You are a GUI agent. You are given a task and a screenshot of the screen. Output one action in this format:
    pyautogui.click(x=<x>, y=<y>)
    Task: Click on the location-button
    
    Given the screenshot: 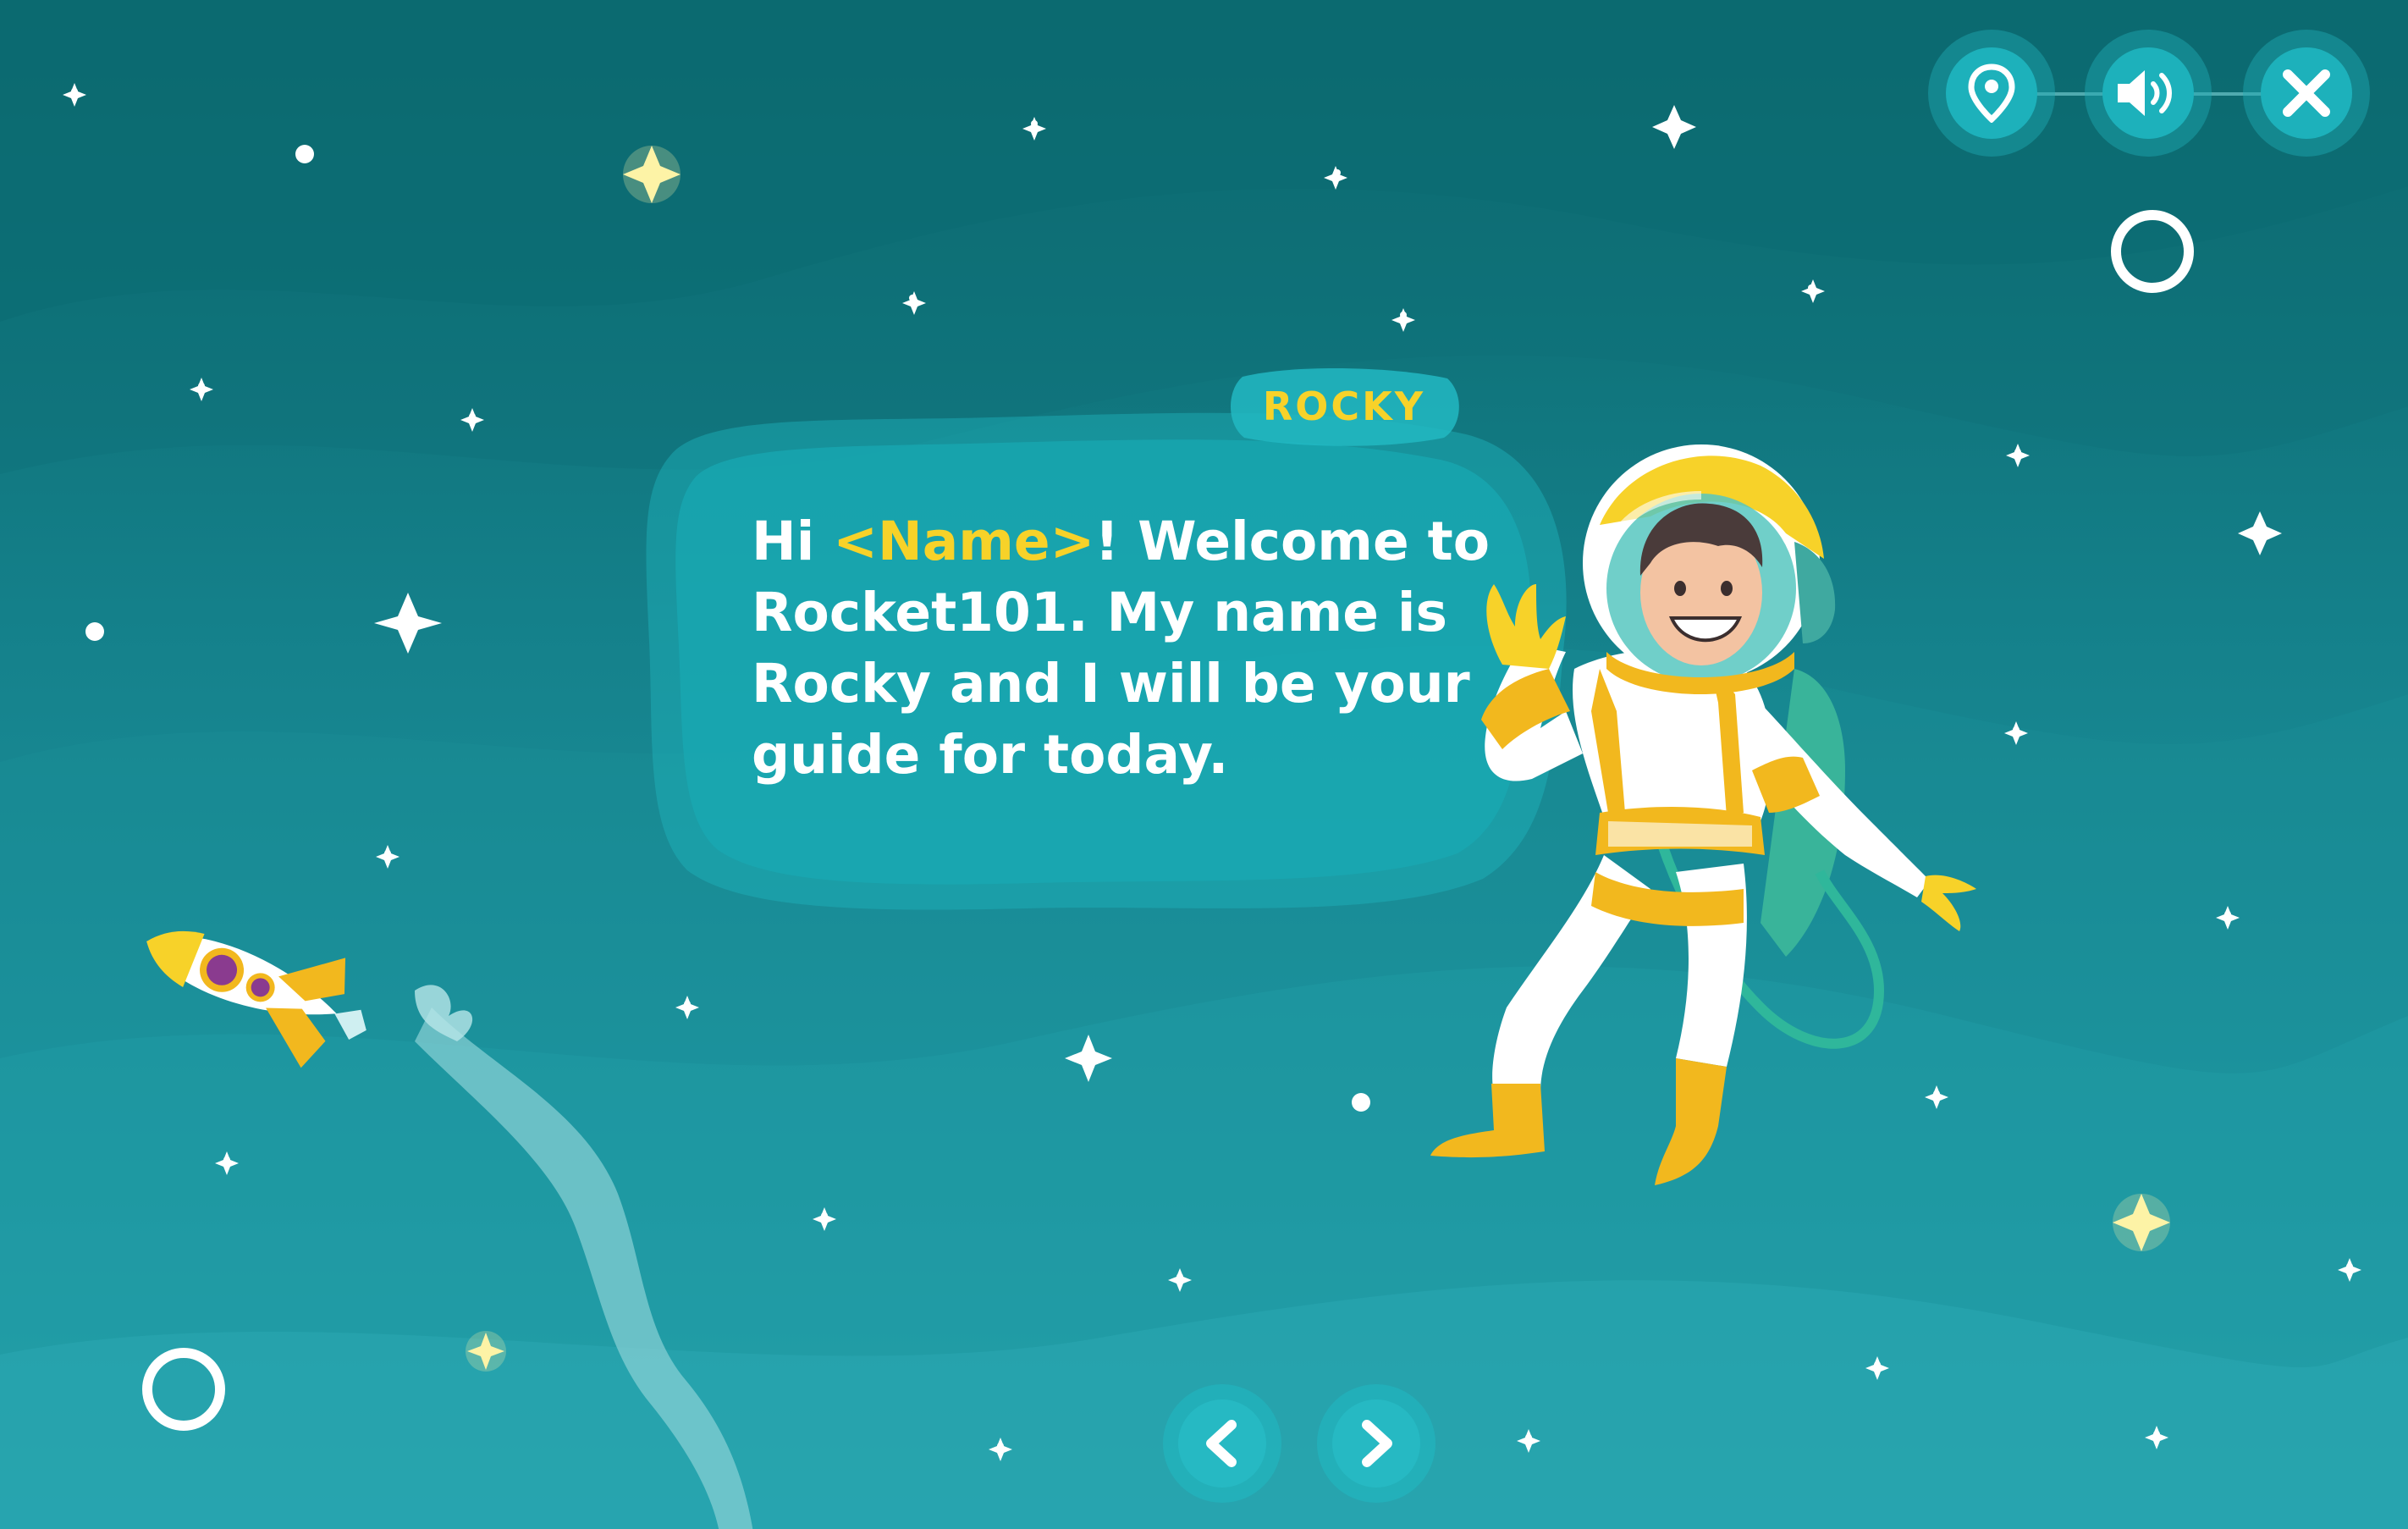 What is the action you would take?
    pyautogui.click(x=1992, y=93)
    